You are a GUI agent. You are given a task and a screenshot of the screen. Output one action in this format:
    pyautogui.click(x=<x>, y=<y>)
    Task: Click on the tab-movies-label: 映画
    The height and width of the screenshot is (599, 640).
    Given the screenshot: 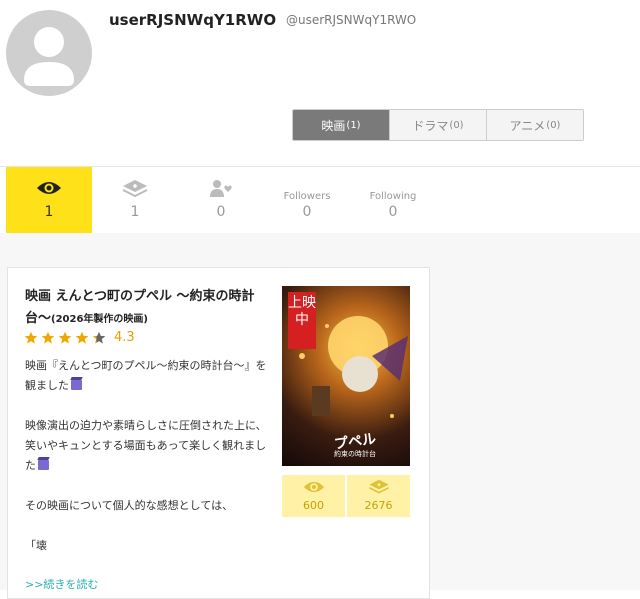 What is the action you would take?
    pyautogui.click(x=333, y=125)
    